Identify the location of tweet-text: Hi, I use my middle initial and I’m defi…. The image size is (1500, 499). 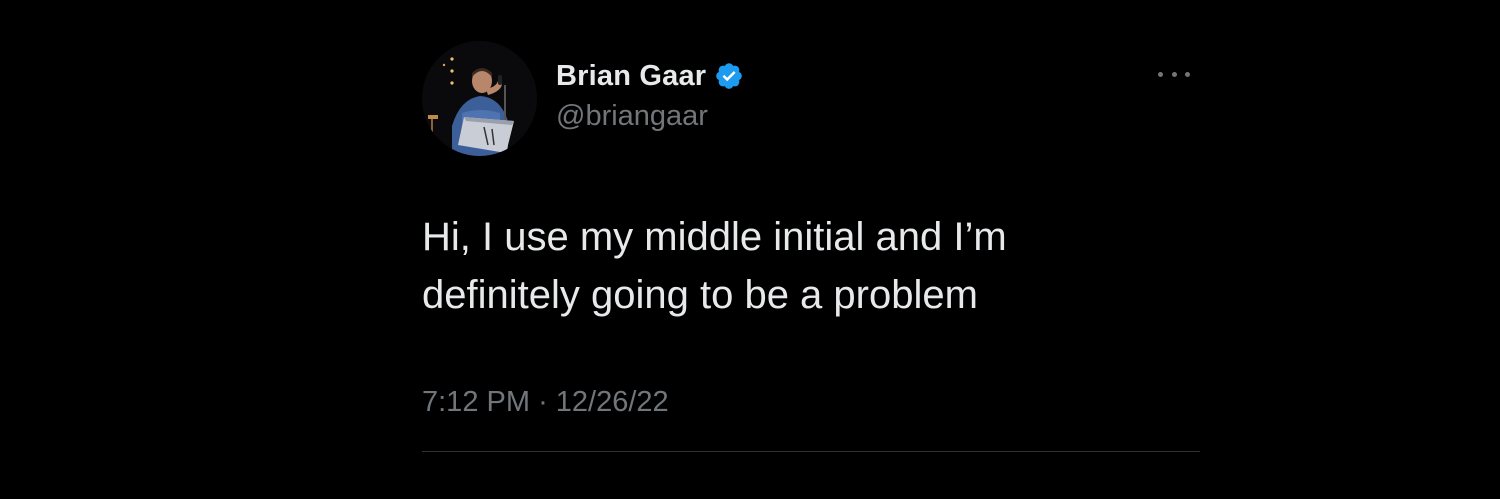
(802, 266).